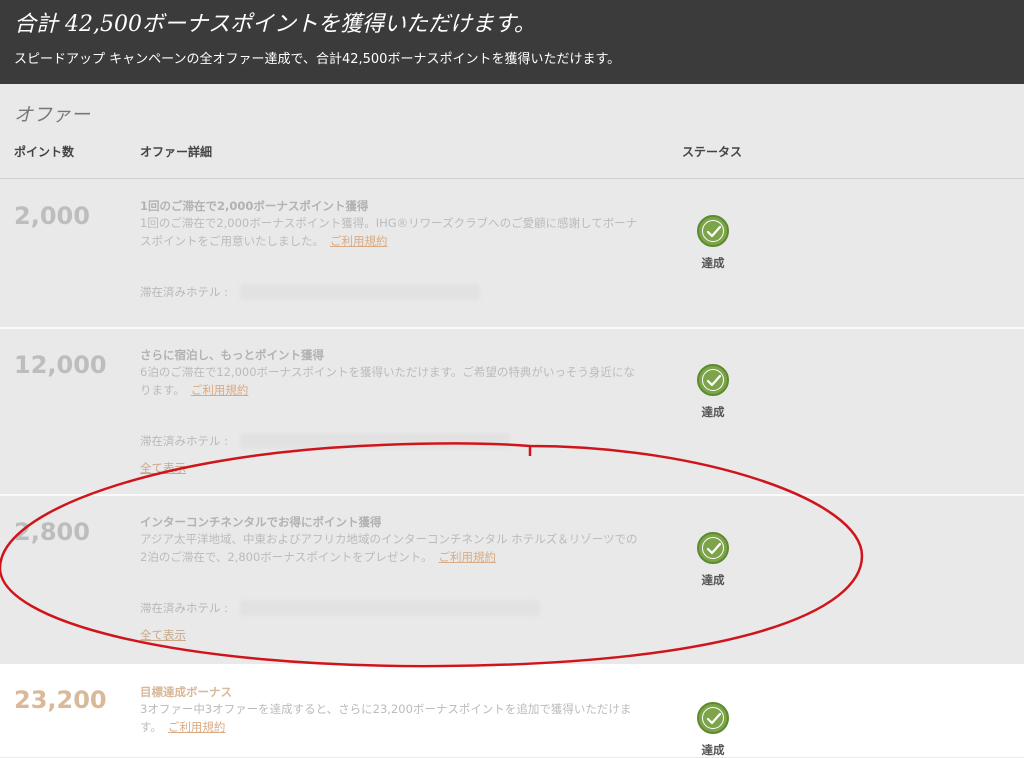  I want to click on column-header-points: ポイント数, so click(44, 152).